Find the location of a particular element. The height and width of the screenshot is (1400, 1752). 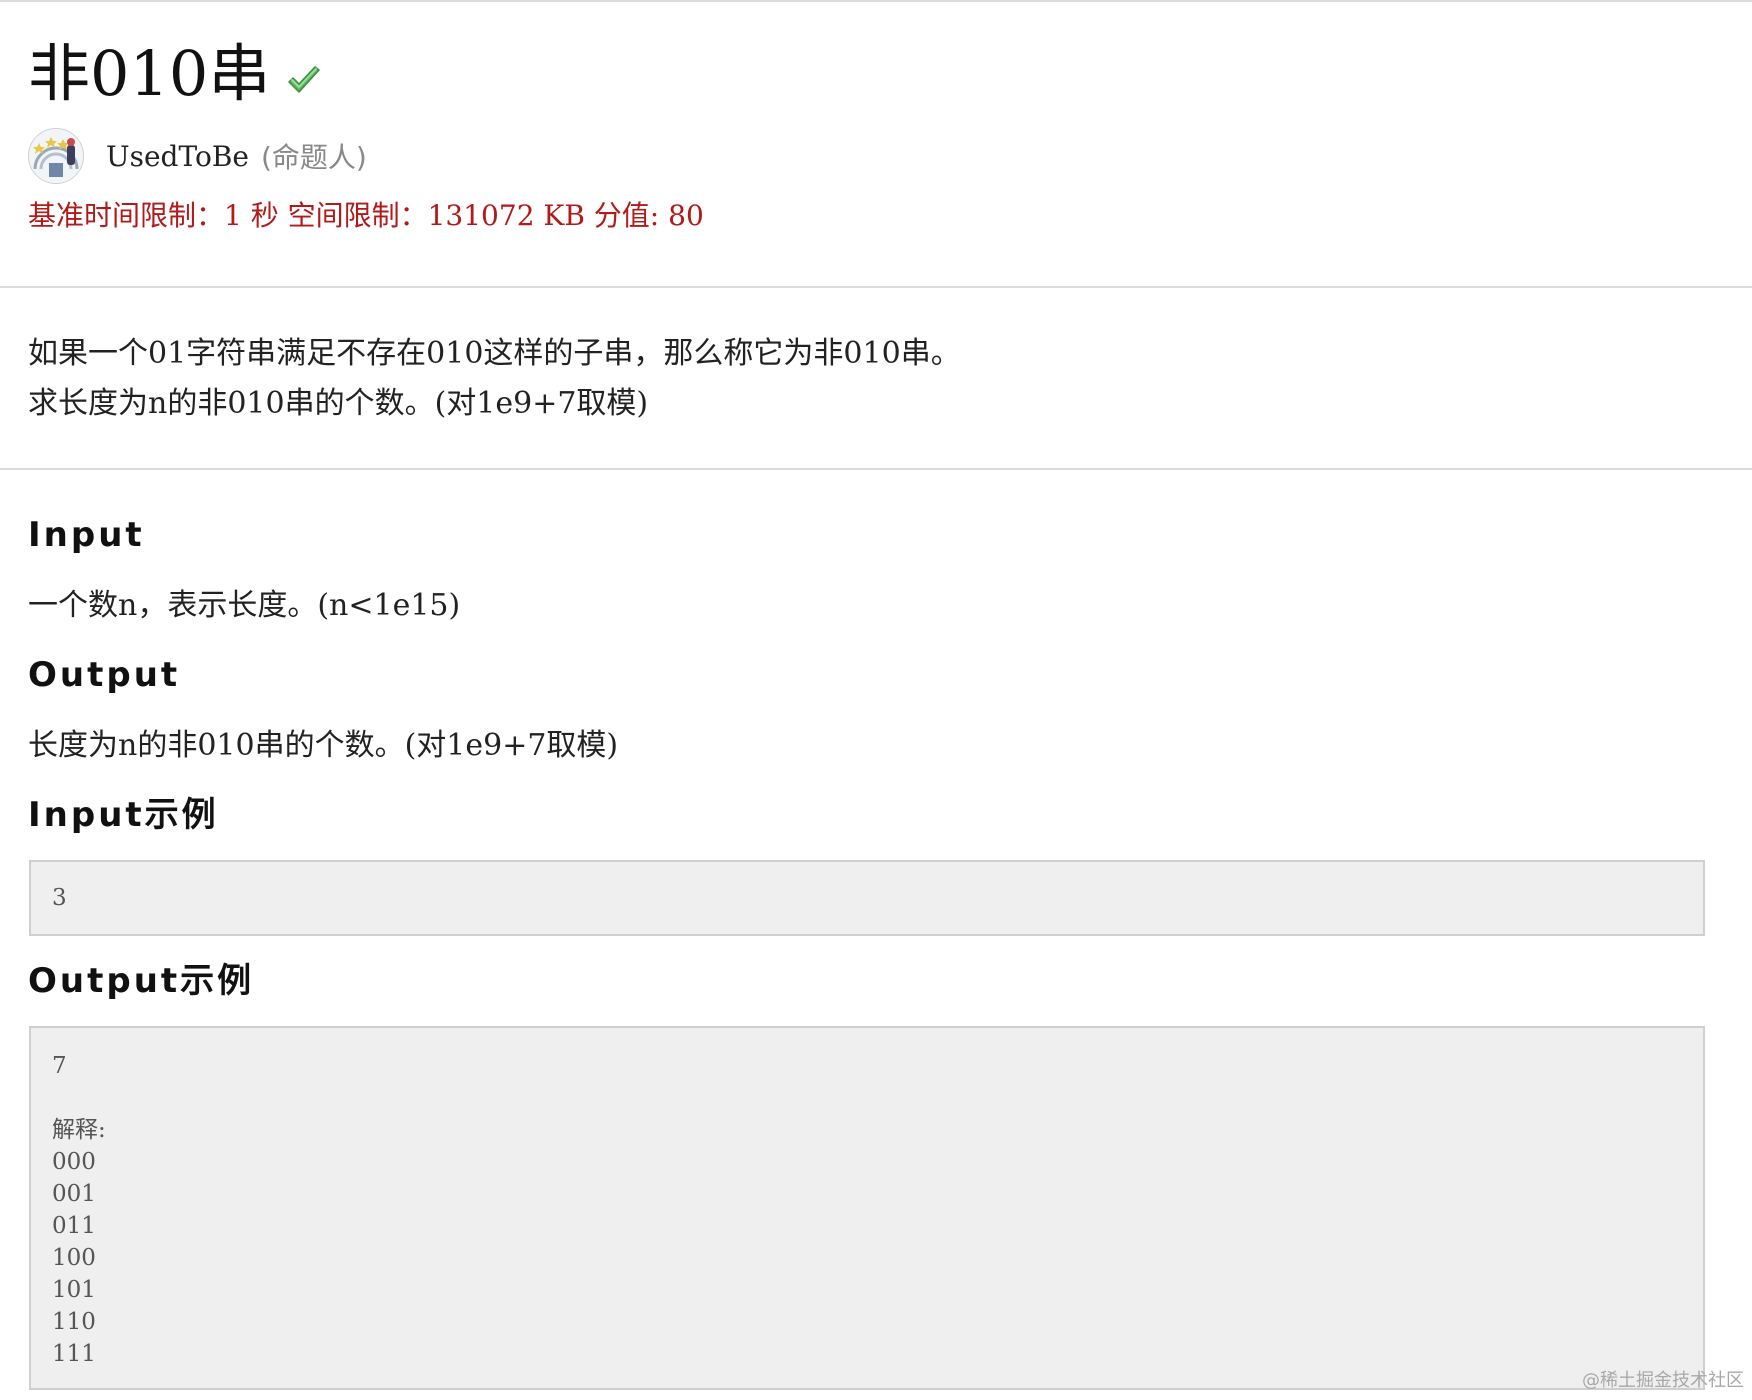

author-row: UsedToBe (命题人) is located at coordinates (197, 156).